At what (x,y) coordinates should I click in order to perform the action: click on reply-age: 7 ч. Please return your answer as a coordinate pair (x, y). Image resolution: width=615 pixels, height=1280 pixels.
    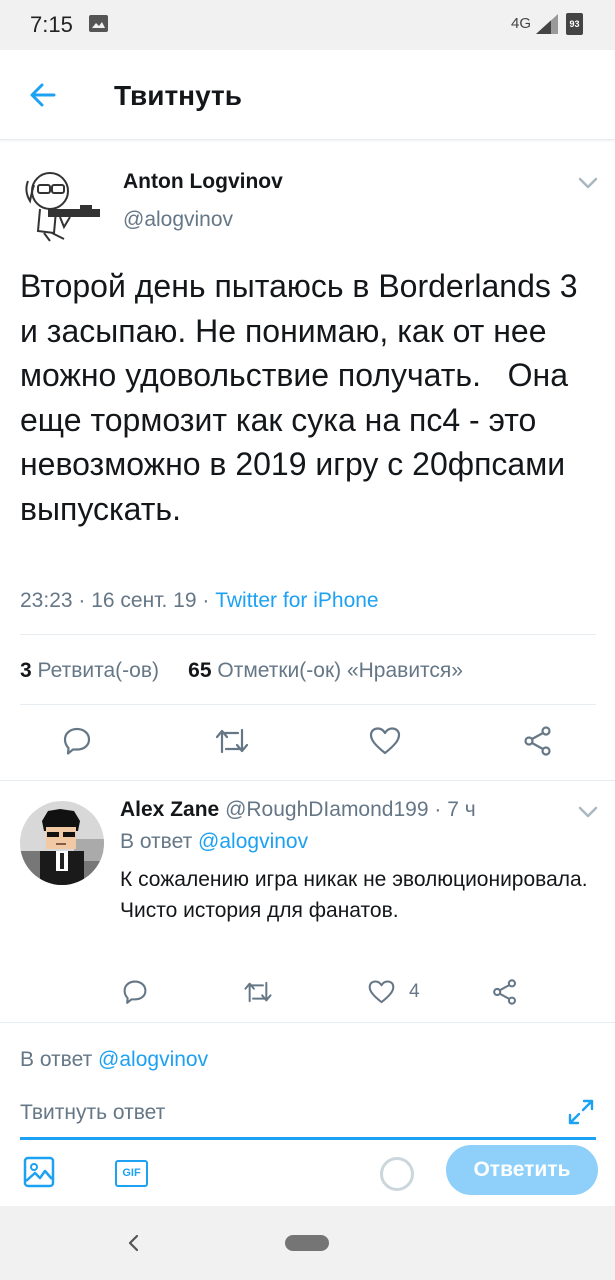
    Looking at the image, I should click on (461, 809).